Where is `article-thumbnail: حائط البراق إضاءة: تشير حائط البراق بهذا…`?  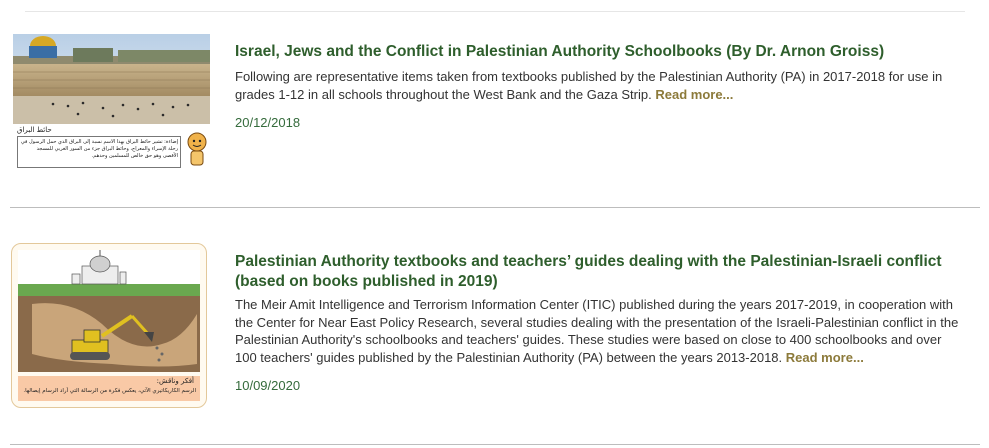 article-thumbnail: حائط البراق إضاءة: تشير حائط البراق بهذا… is located at coordinates (111, 103).